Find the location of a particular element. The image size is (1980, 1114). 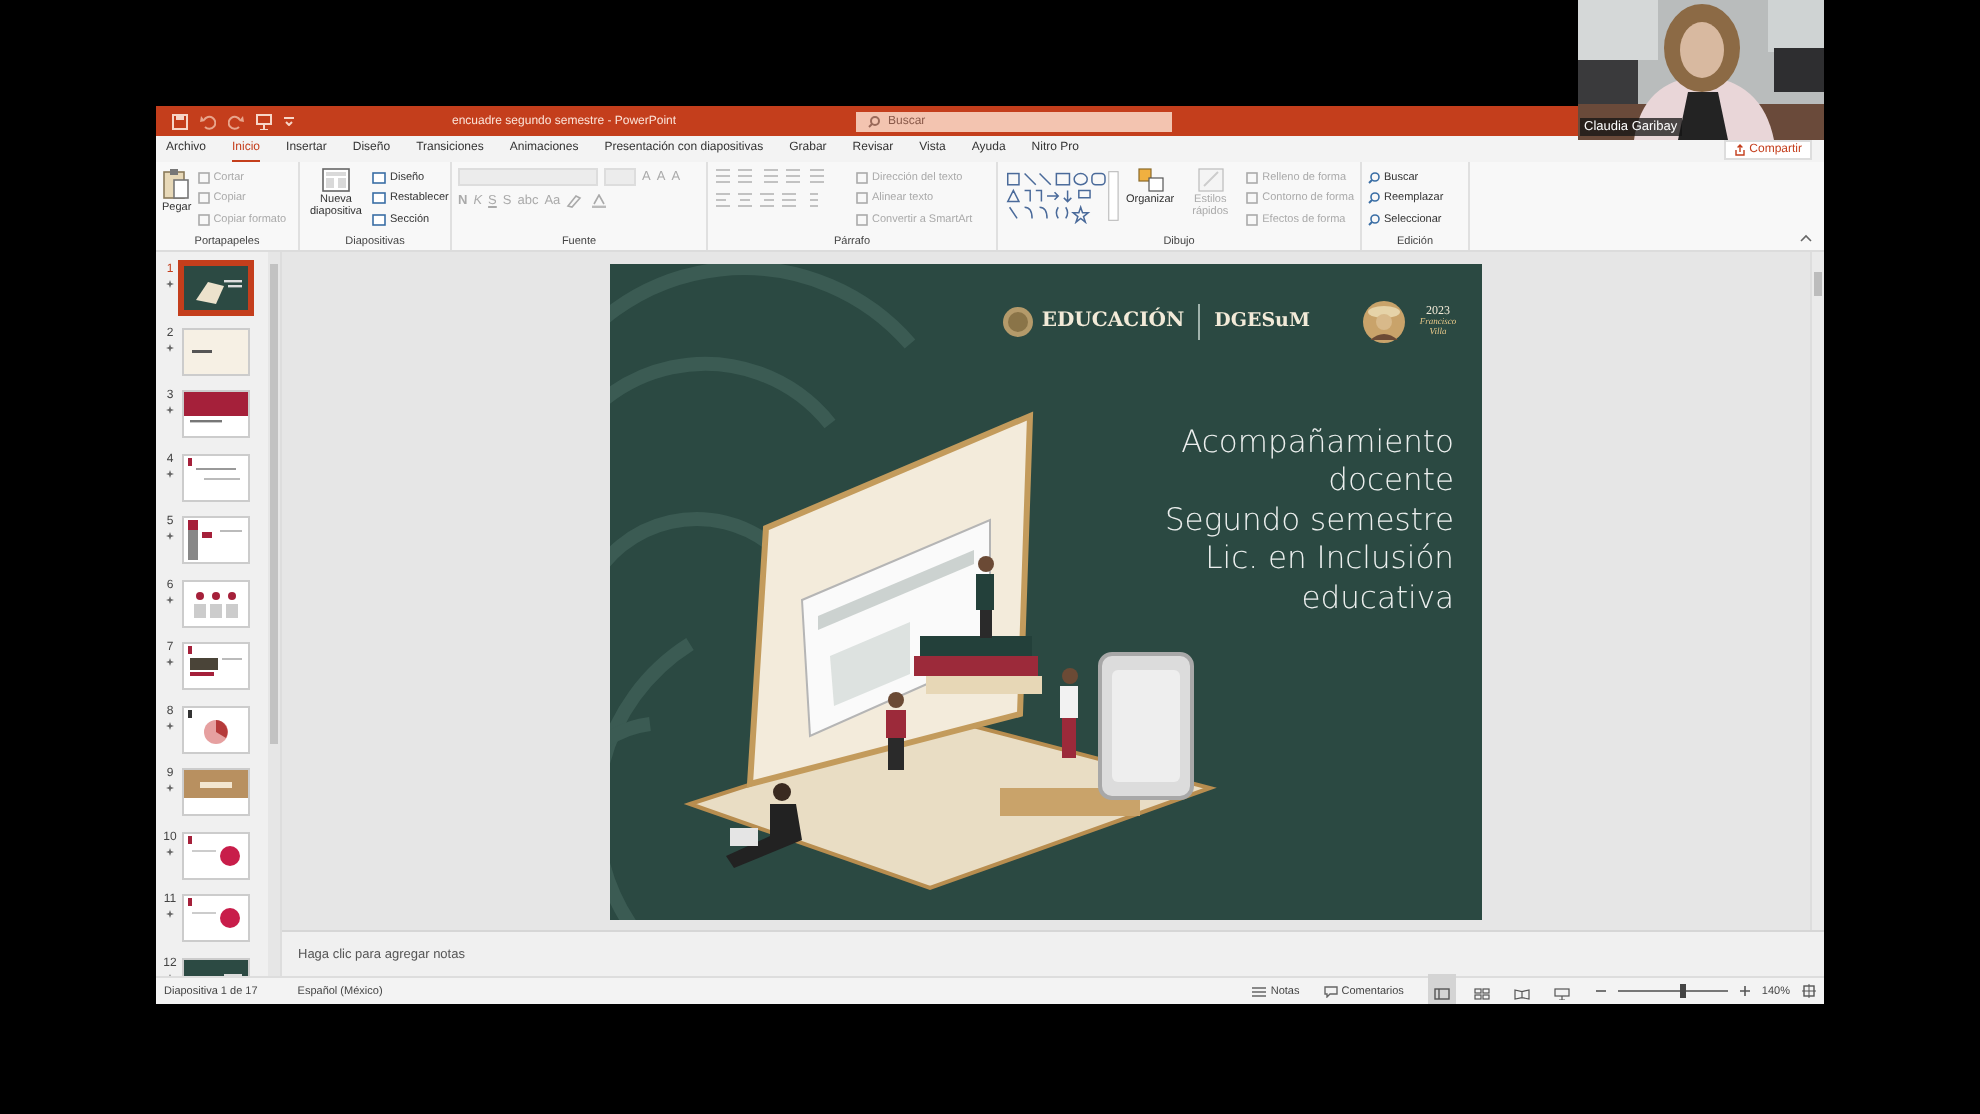

logo-text: DGESuM is located at coordinates (1262, 321).